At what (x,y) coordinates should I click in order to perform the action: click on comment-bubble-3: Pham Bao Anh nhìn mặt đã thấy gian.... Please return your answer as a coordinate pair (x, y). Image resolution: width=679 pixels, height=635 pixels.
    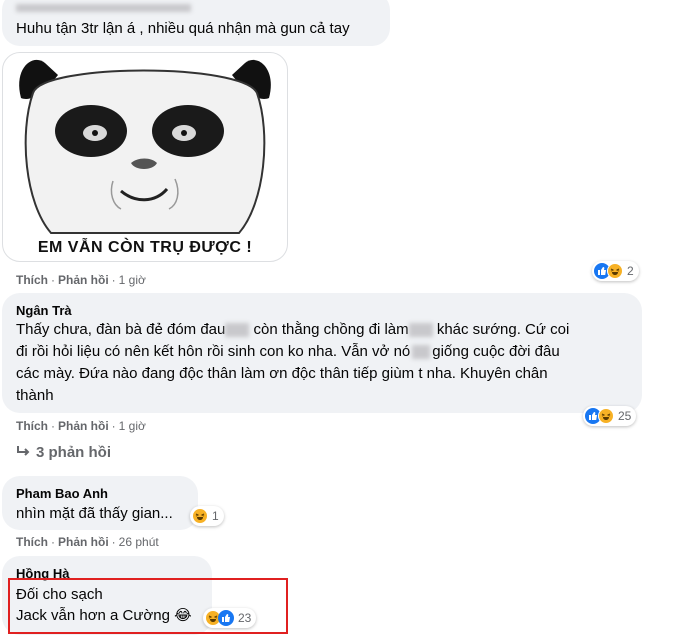
    Looking at the image, I should click on (100, 503).